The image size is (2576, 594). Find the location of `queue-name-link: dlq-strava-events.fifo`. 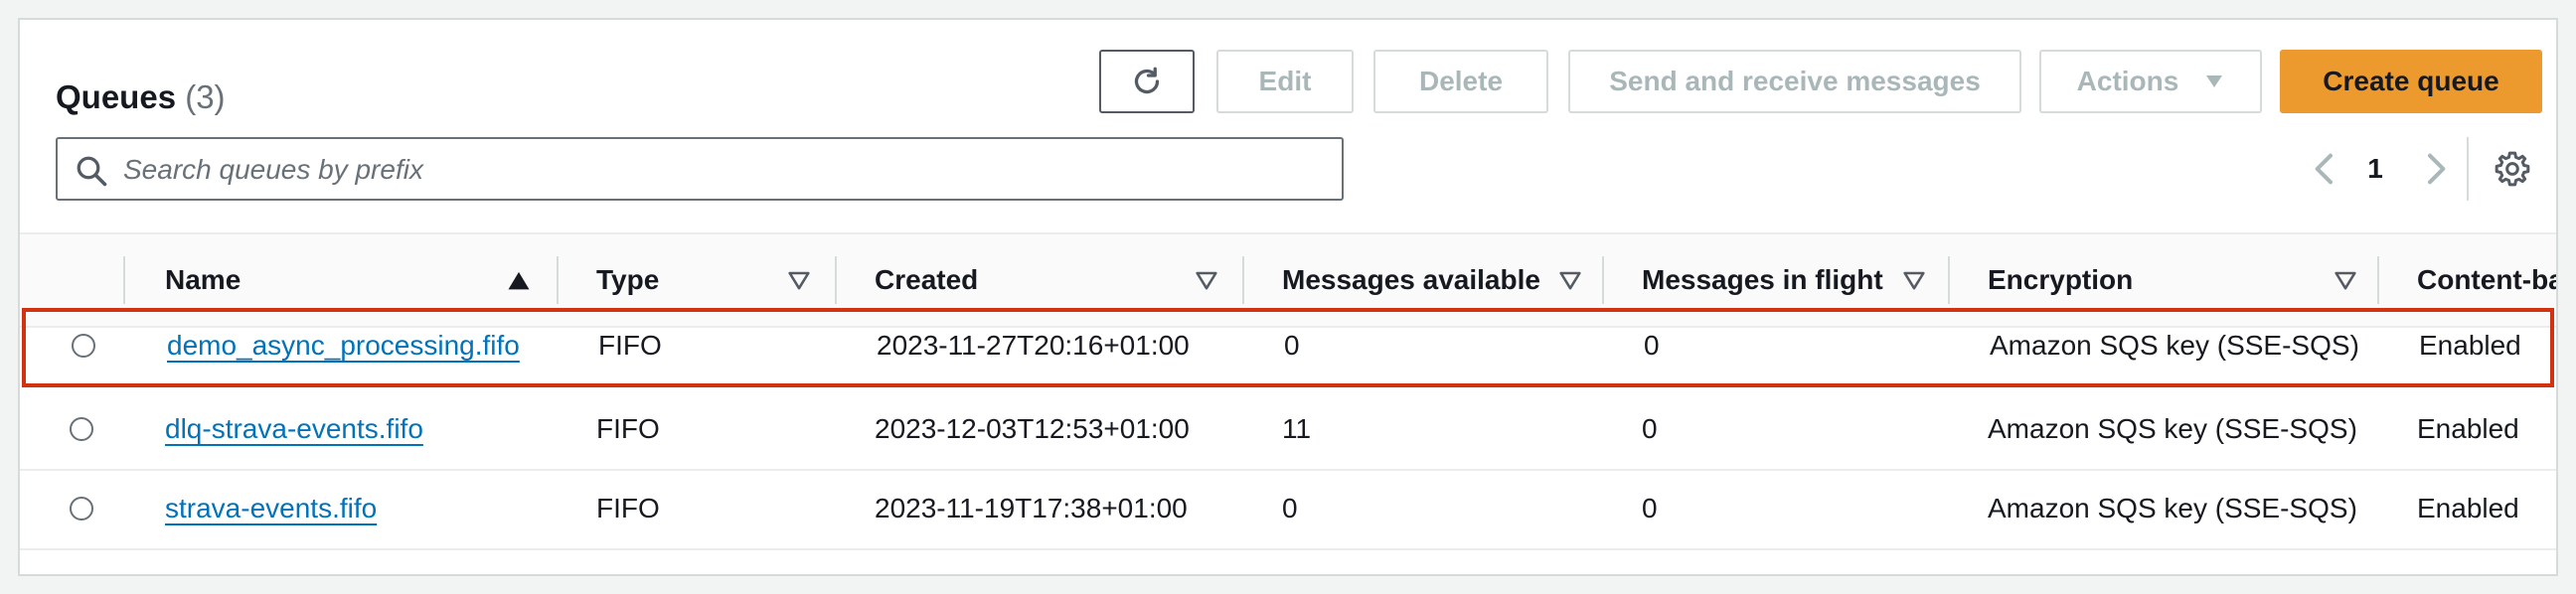

queue-name-link: dlq-strava-events.fifo is located at coordinates (294, 428).